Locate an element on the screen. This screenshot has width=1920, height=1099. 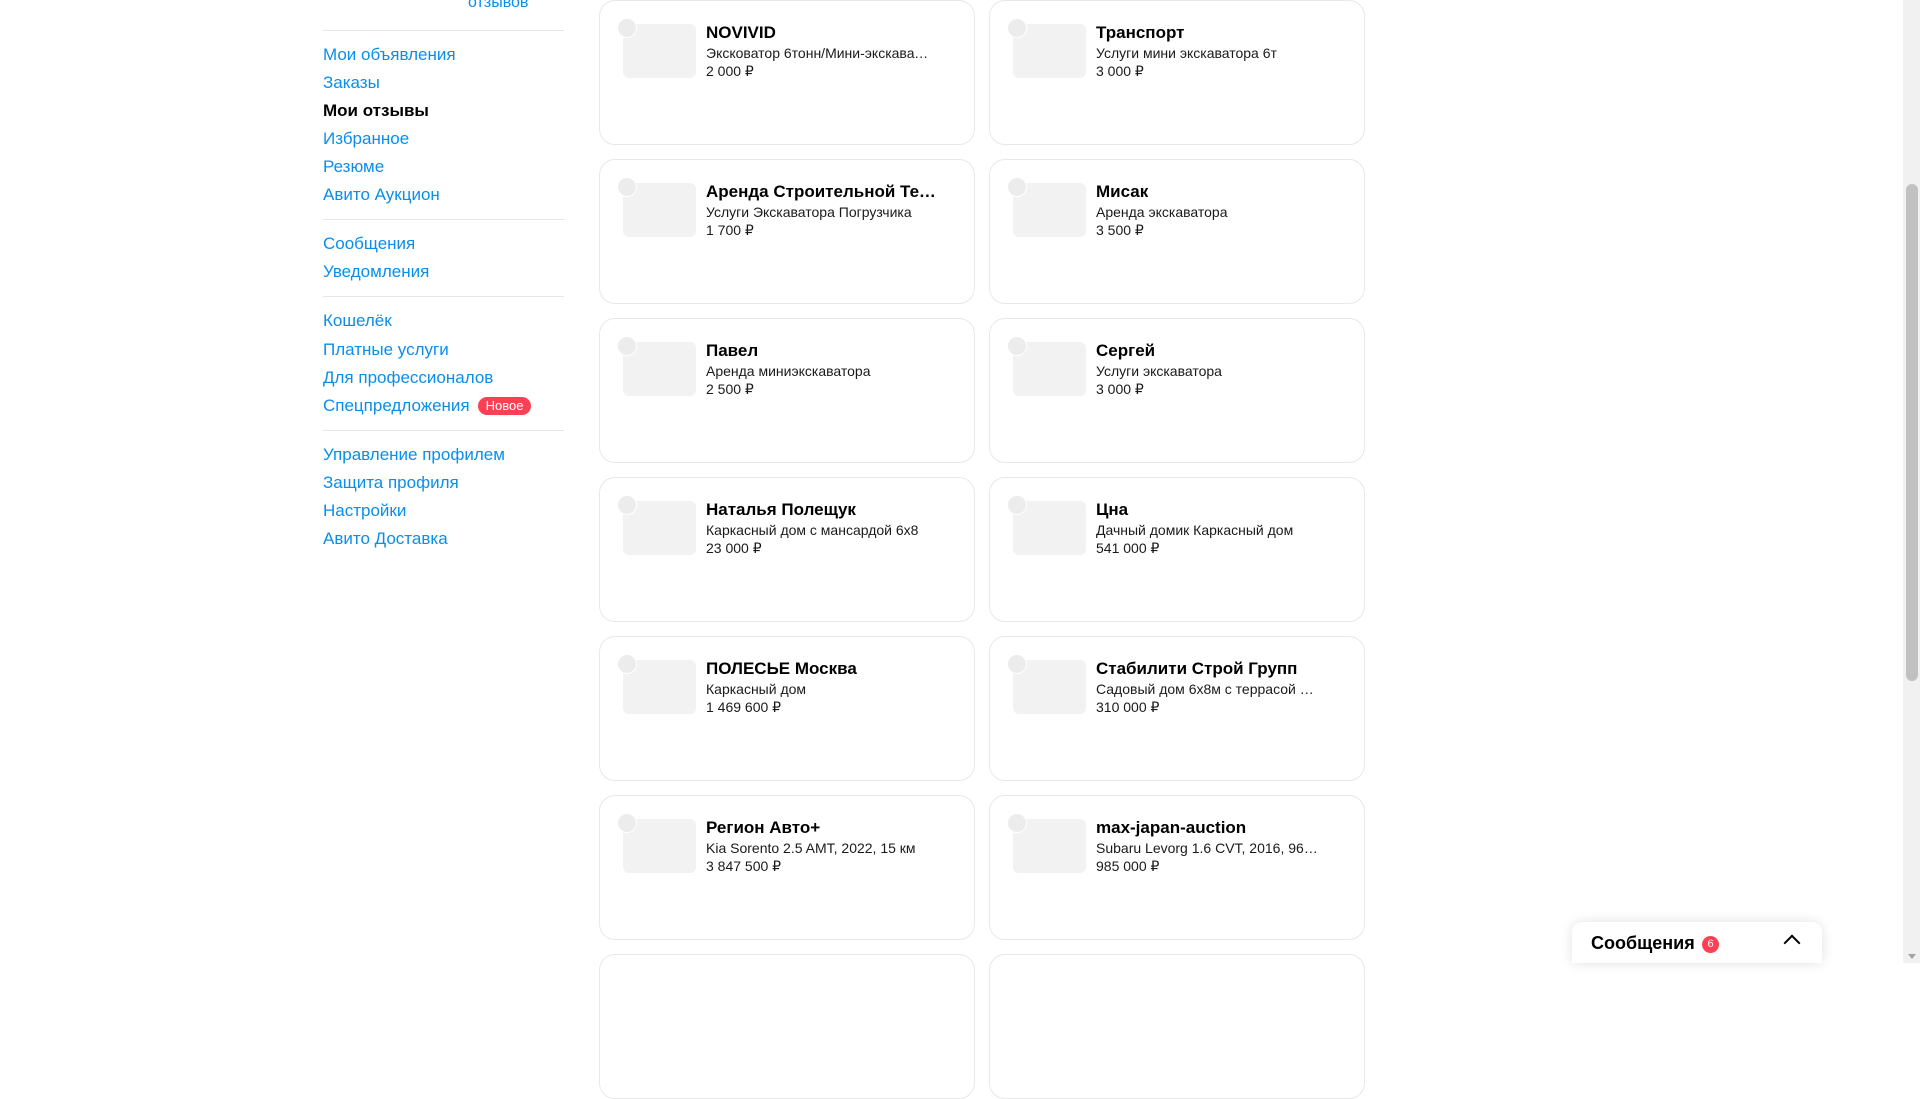
item-price: 2 000 ₽ is located at coordinates (730, 71).